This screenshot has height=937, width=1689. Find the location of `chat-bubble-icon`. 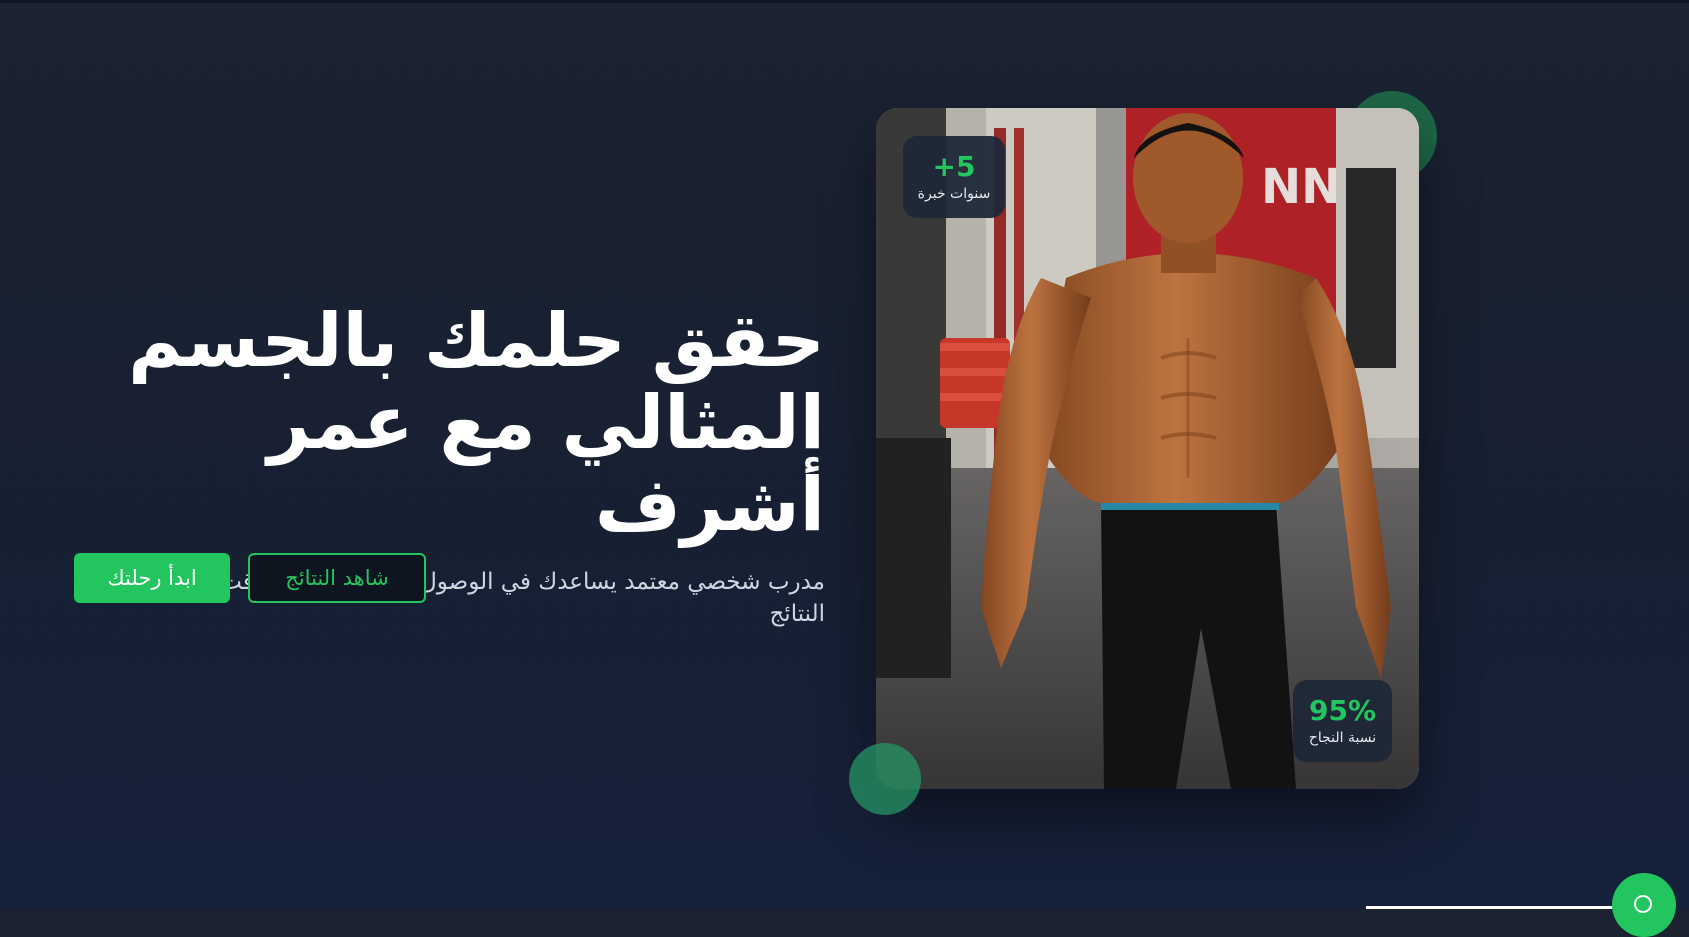

chat-bubble-icon is located at coordinates (1643, 904).